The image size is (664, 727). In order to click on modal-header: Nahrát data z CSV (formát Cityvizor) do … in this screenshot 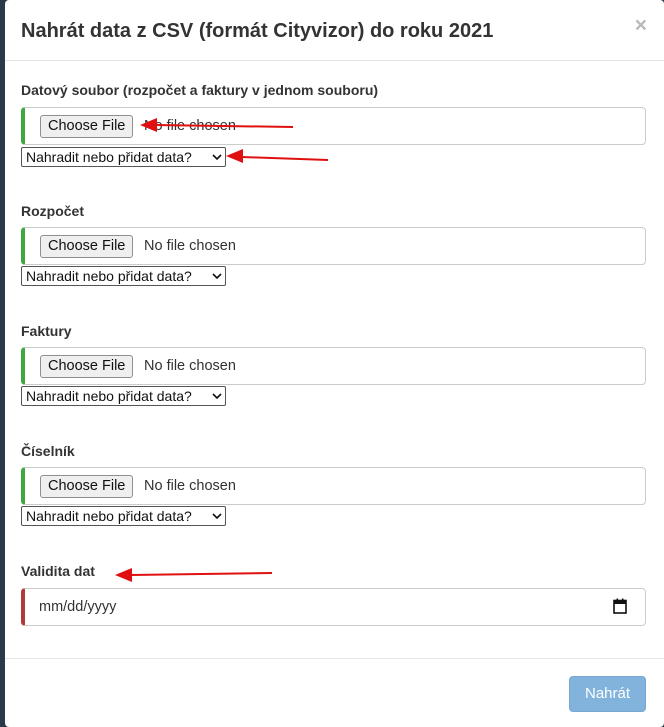, I will do `click(334, 30)`.